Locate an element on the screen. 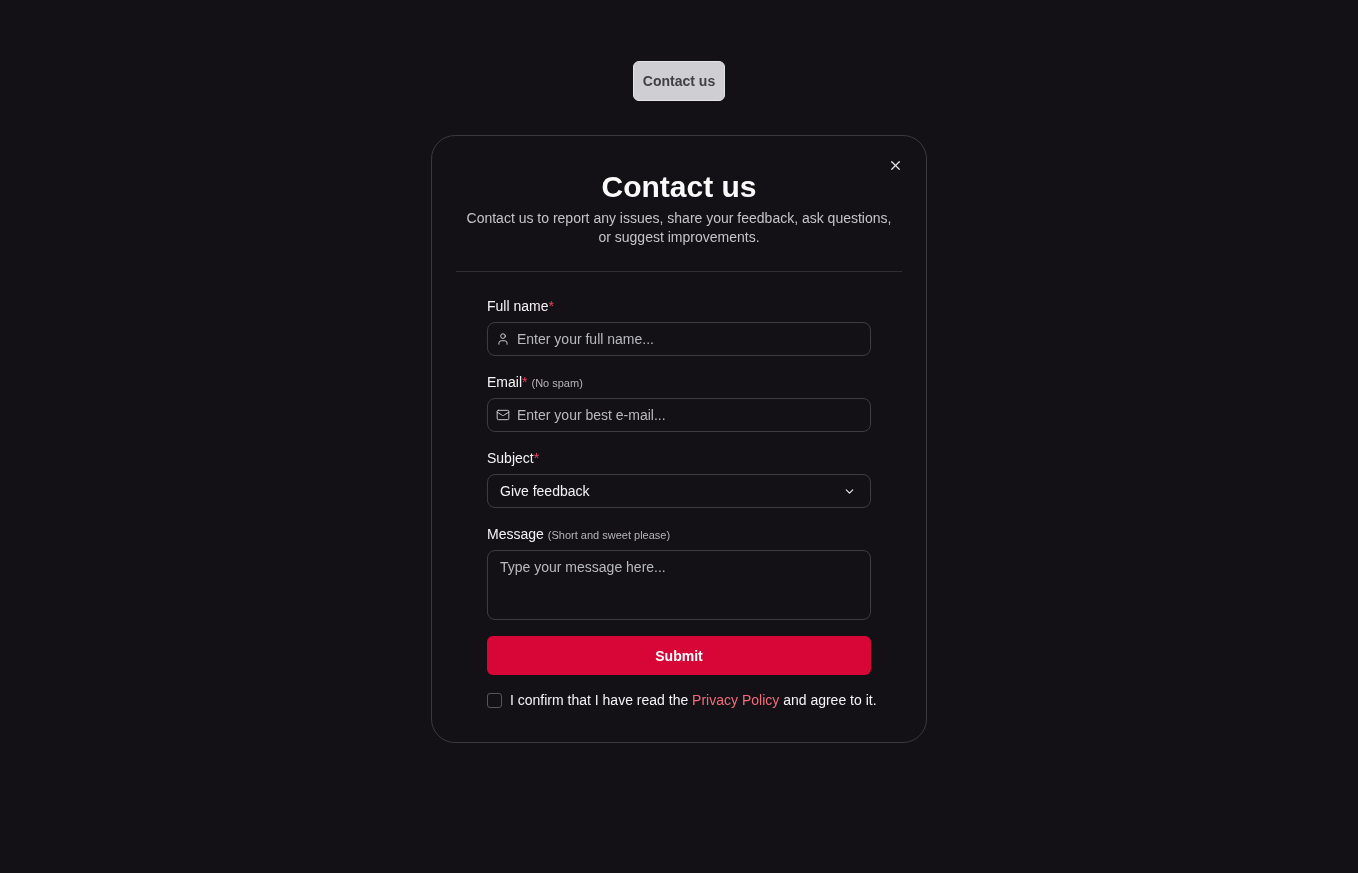 The width and height of the screenshot is (1358, 873). close-icon is located at coordinates (895, 165).